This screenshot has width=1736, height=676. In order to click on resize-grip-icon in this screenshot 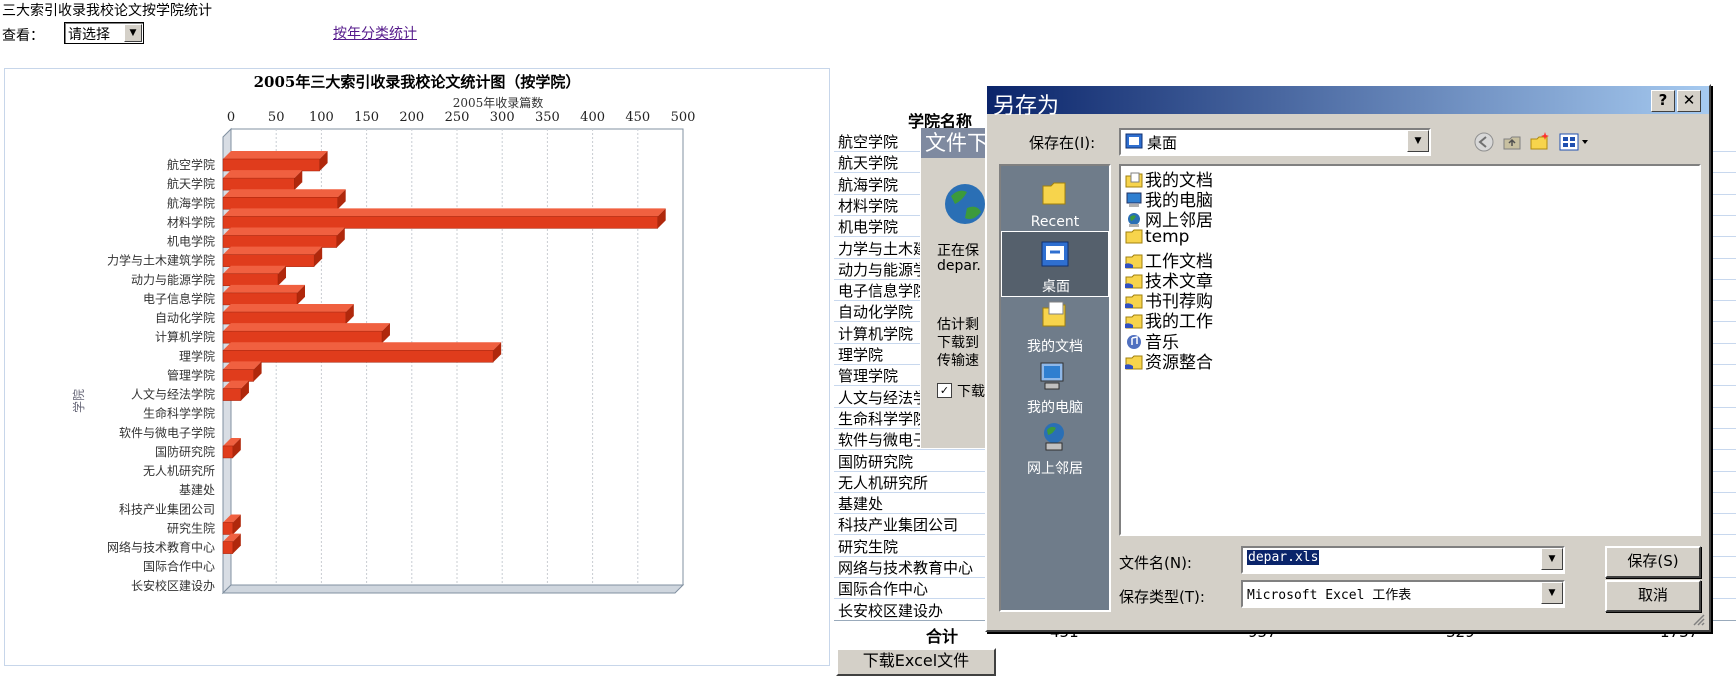, I will do `click(1698, 619)`.